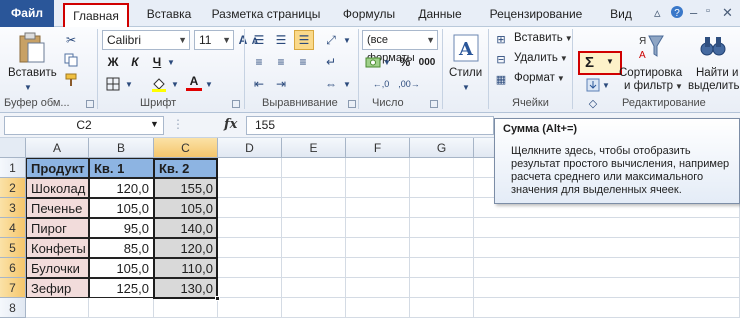  What do you see at coordinates (442, 148) in the screenshot?
I see `column-header-g: G` at bounding box center [442, 148].